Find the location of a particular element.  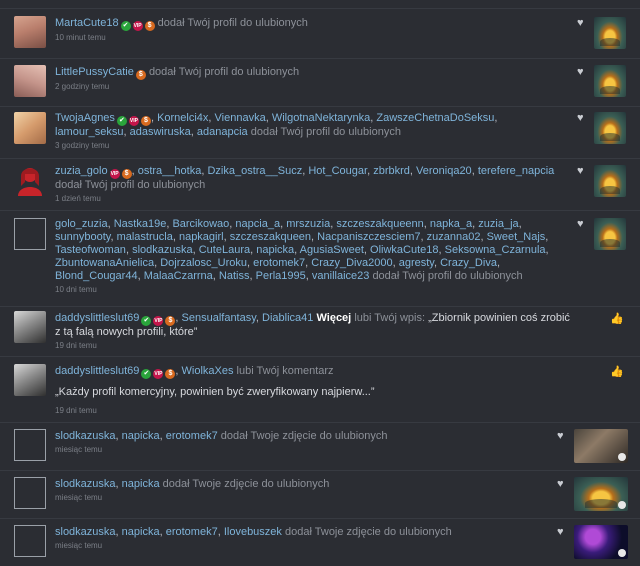

user-link: mrszuzia is located at coordinates (308, 224).